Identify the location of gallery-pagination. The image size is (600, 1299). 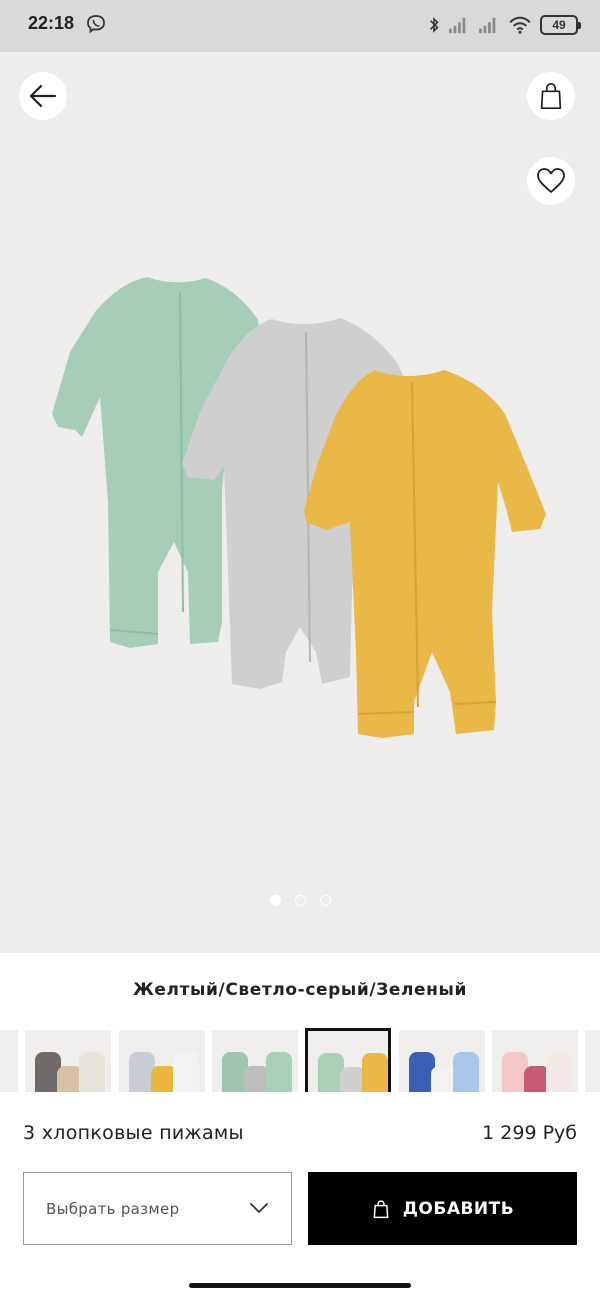
(300, 900).